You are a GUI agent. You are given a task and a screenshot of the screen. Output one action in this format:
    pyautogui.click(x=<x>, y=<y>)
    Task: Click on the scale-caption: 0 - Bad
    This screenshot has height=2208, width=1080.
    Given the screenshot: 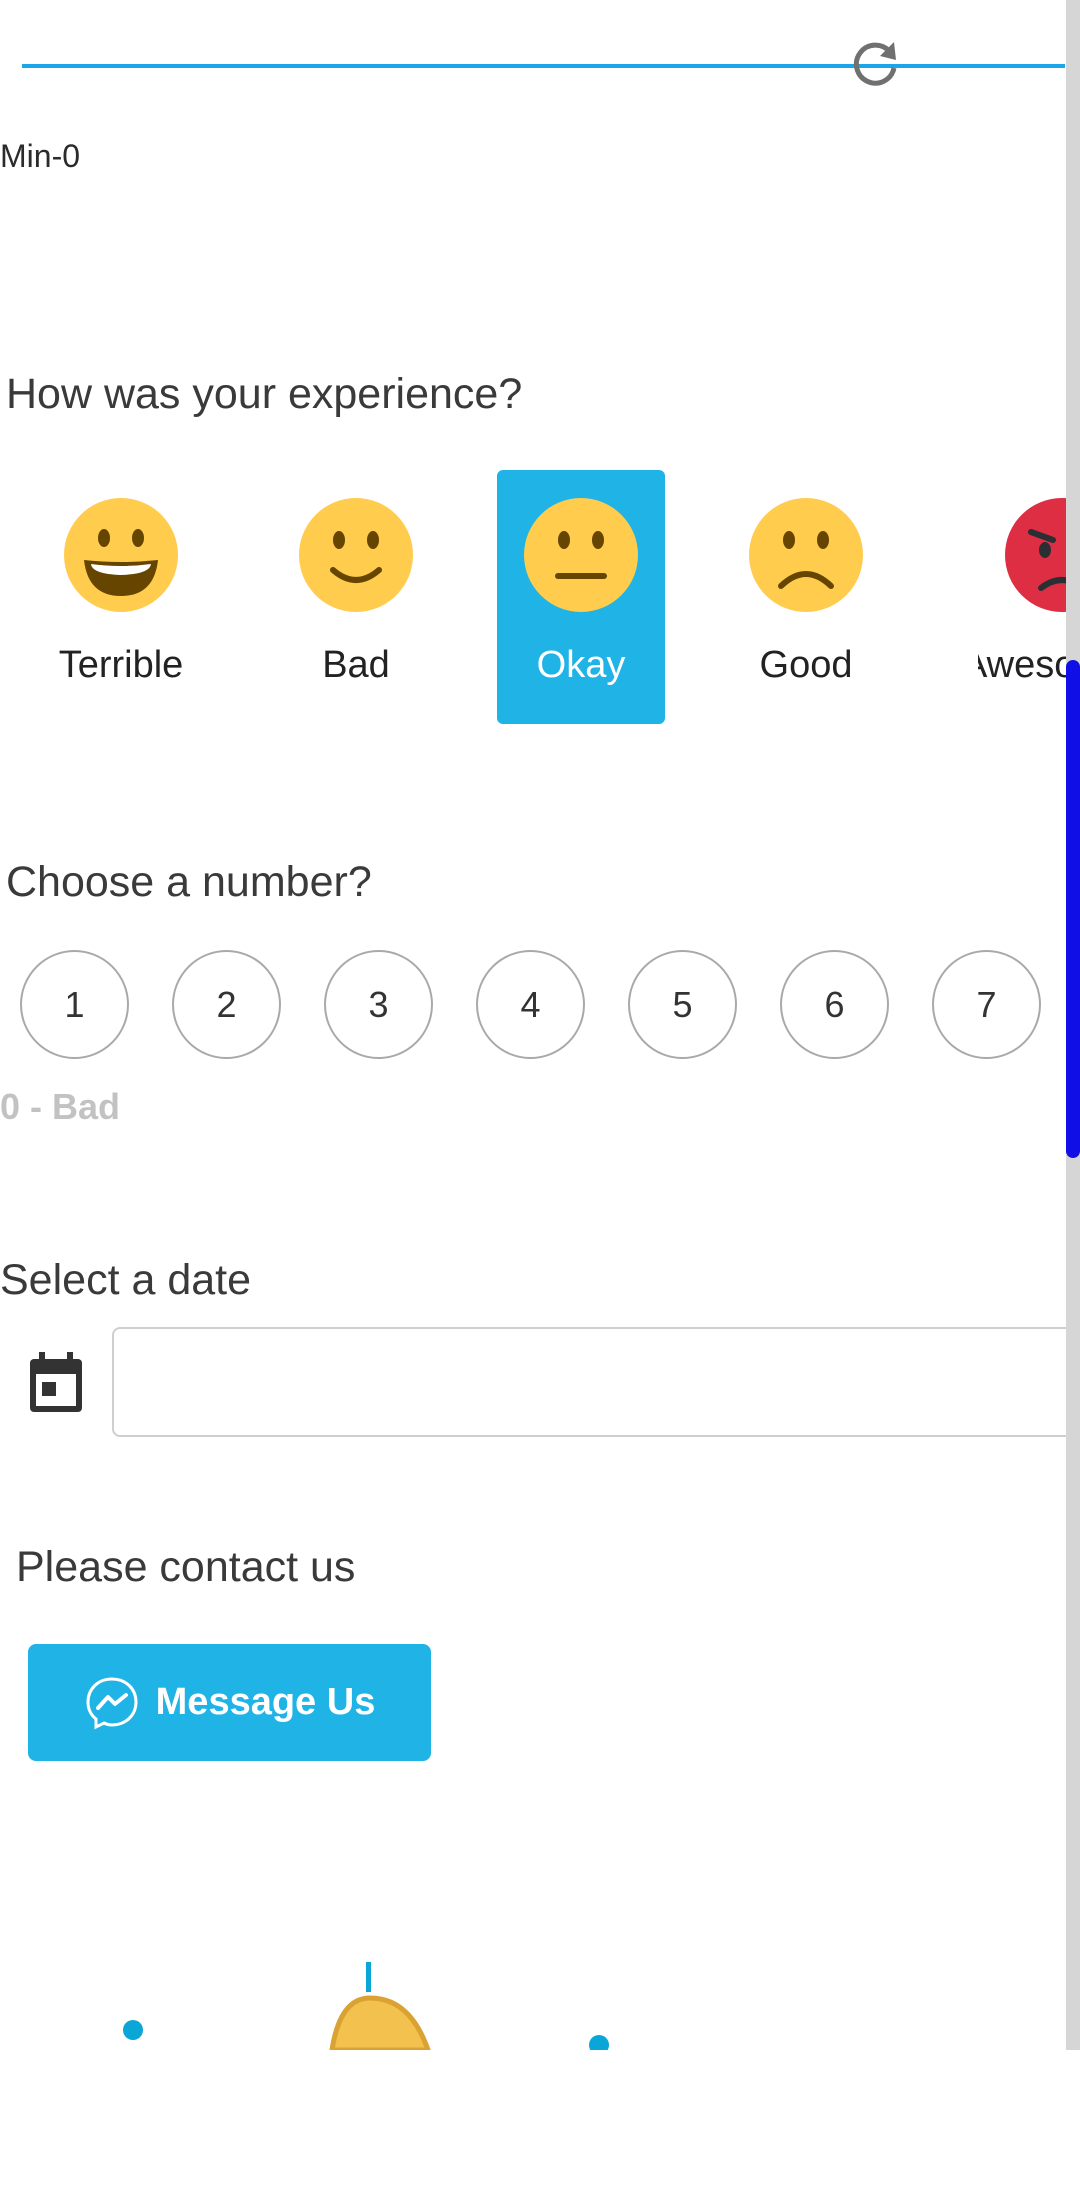 What is the action you would take?
    pyautogui.click(x=60, y=1106)
    